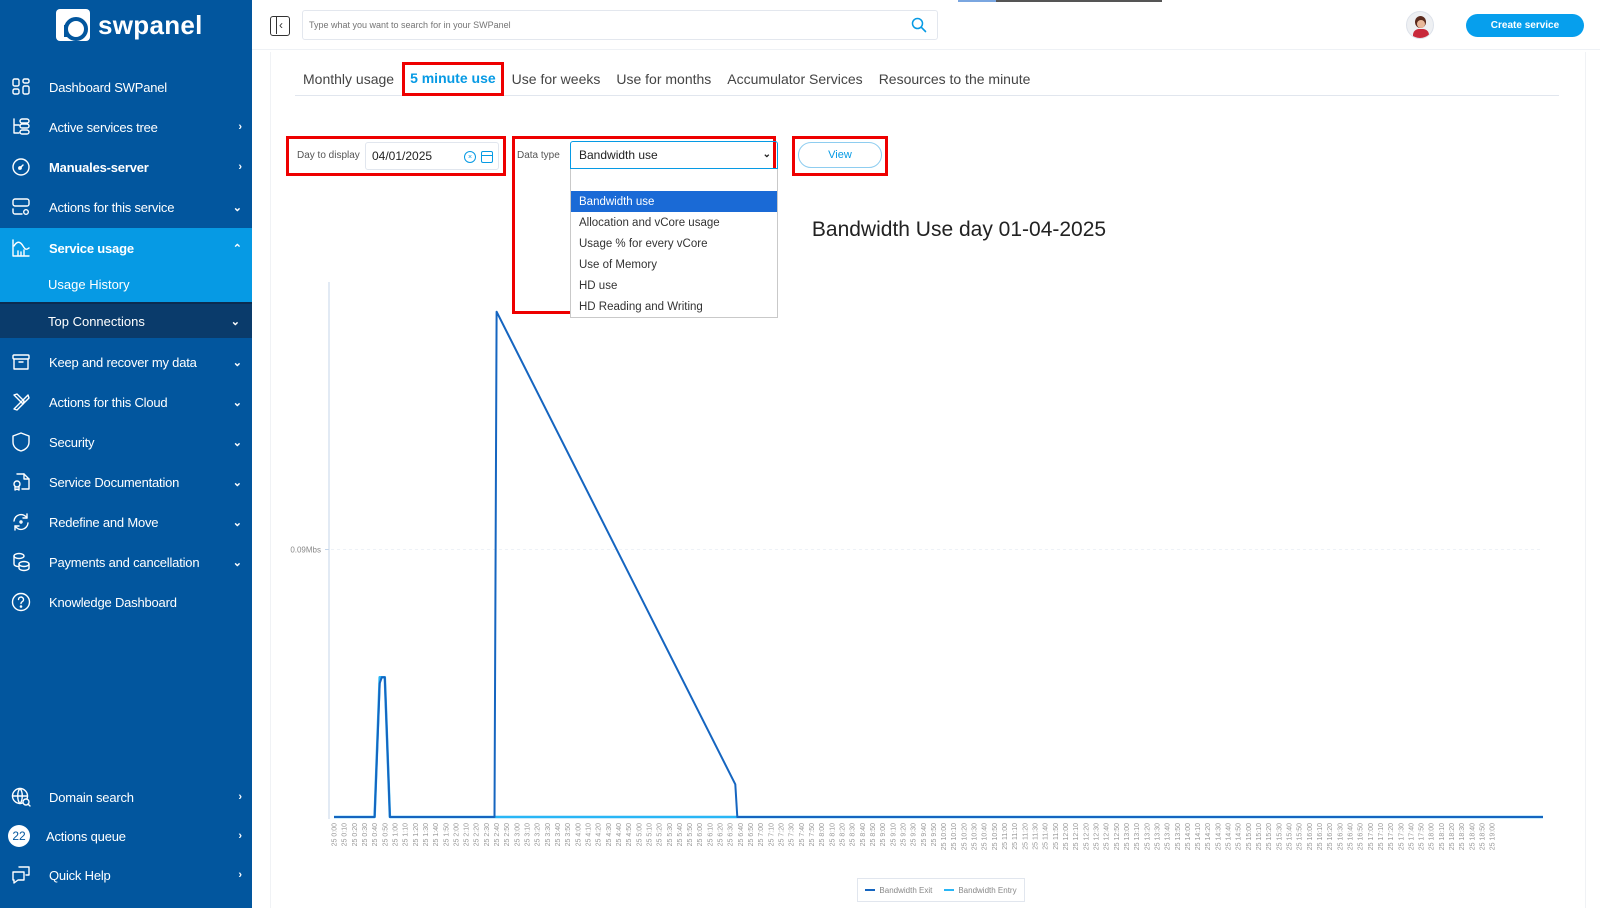 The image size is (1600, 908). Describe the element at coordinates (794, 79) in the screenshot. I see `tab-accumulator-services: Accumulator Services` at that location.